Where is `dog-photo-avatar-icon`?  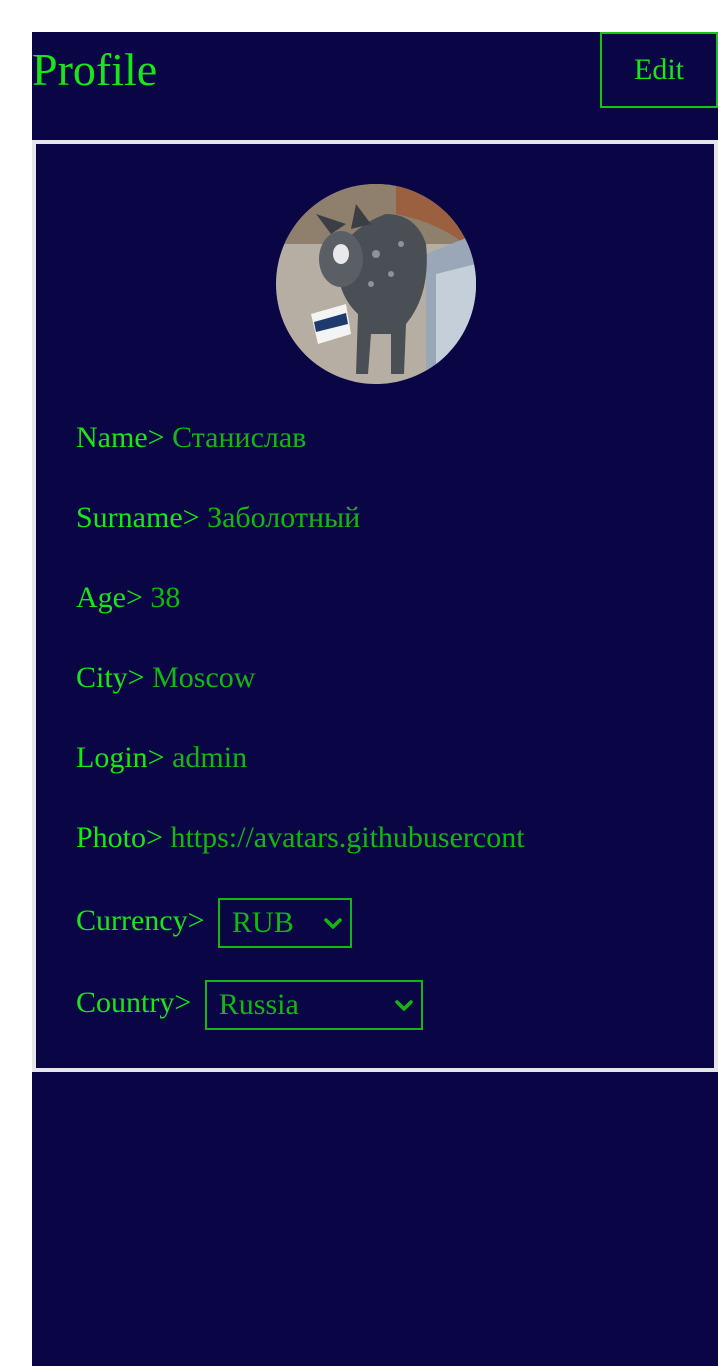
dog-photo-avatar-icon is located at coordinates (376, 284).